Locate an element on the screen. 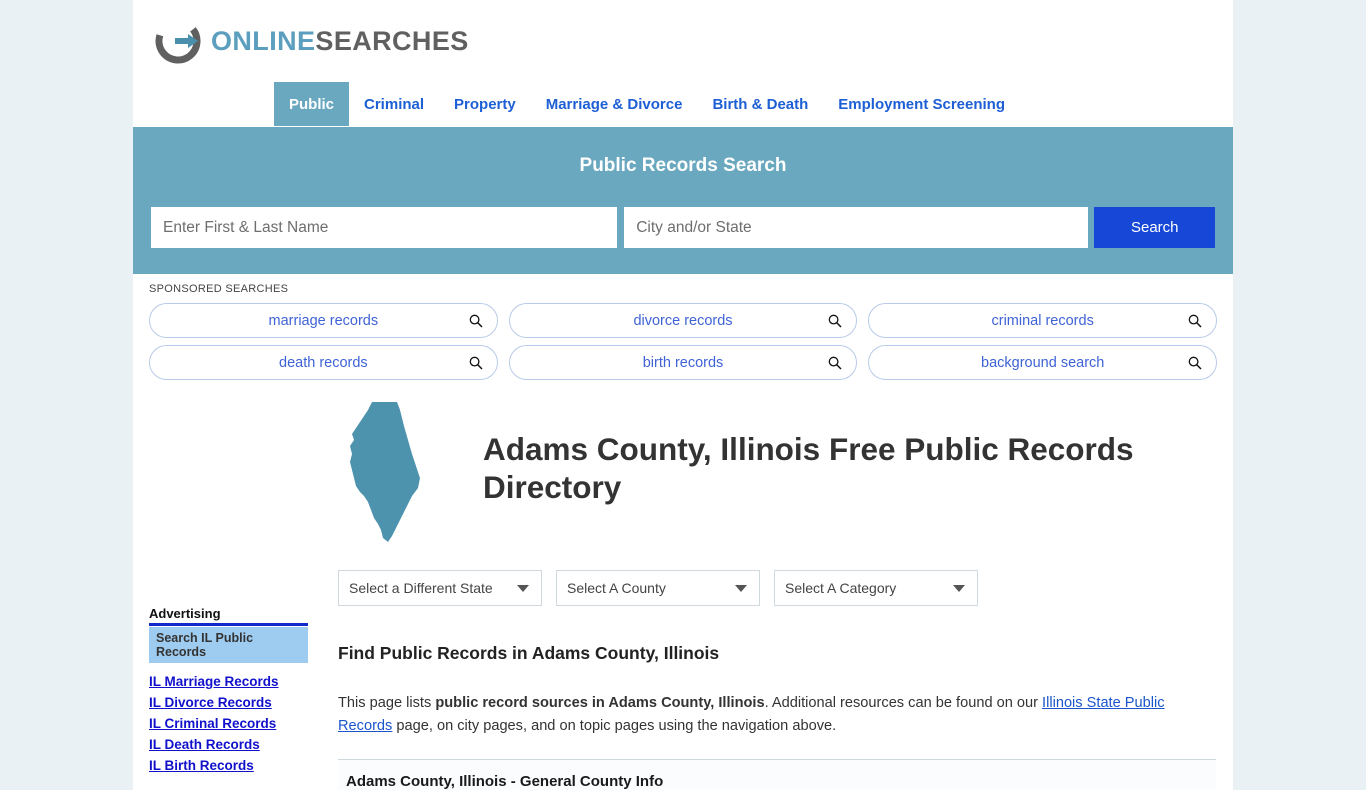 The image size is (1366, 790). sponsored-pill-label: criminal records is located at coordinates (1042, 320).